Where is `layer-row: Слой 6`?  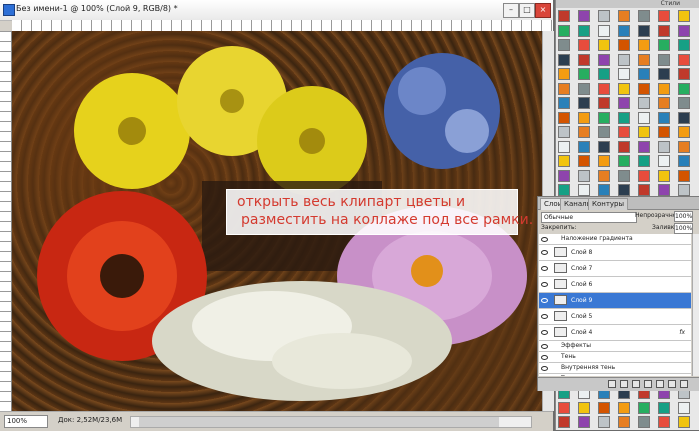 layer-row: Слой 6 is located at coordinates (615, 285).